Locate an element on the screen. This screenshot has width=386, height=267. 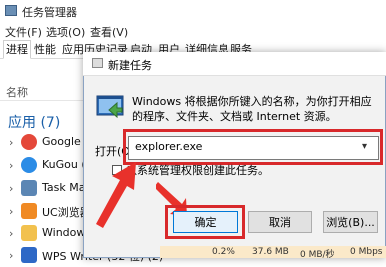
task-manager-title: 任务管理器 is located at coordinates (49, 12).